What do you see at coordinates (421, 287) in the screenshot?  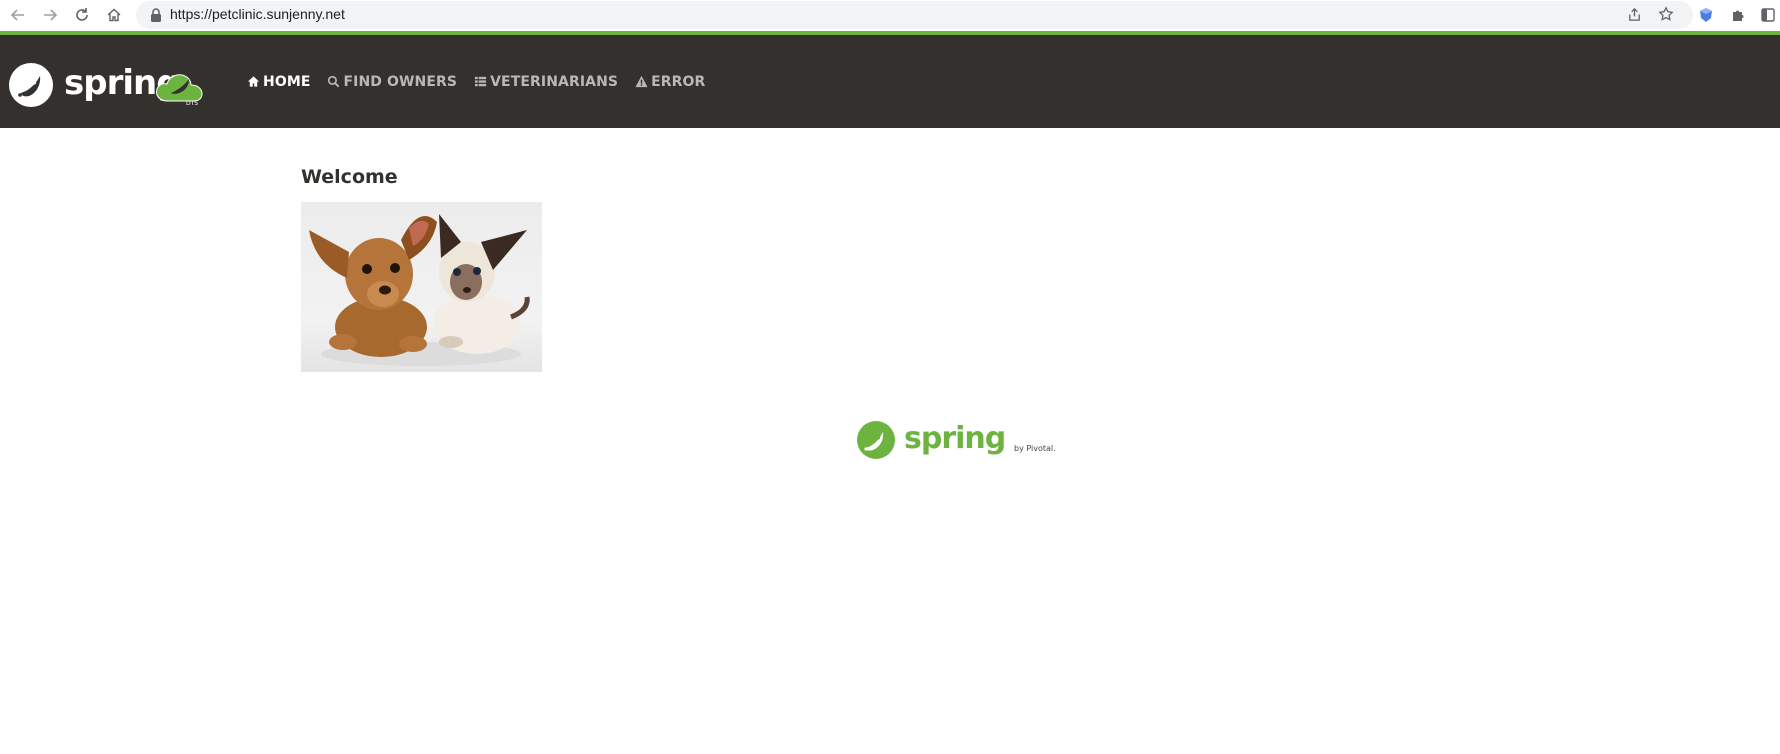 I see `pets-image` at bounding box center [421, 287].